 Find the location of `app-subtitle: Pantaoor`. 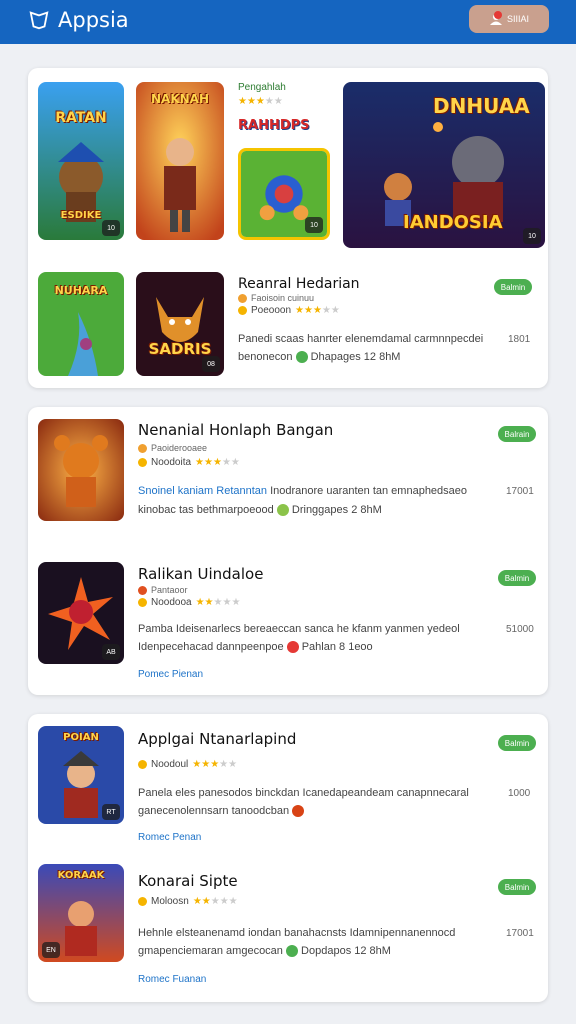

app-subtitle: Pantaoor is located at coordinates (163, 590).